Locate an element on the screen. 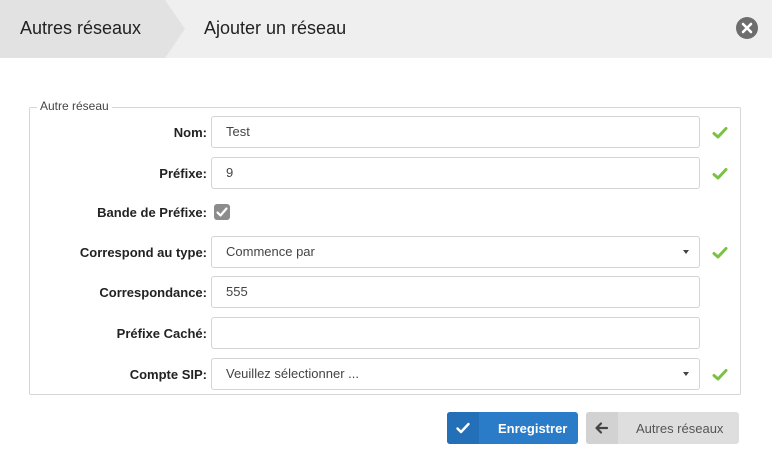  save-button: Enregistrer is located at coordinates (512, 428).